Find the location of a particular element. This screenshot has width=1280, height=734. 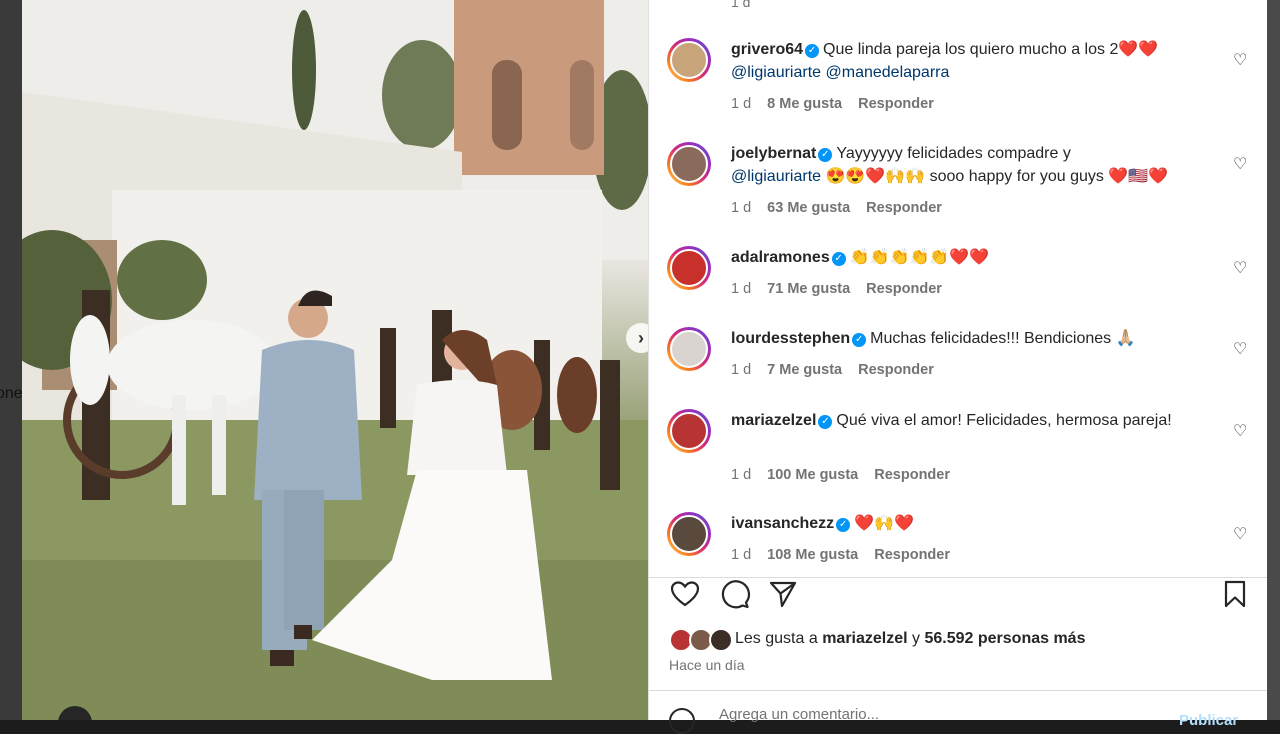

likes-count: 56.592 personas más is located at coordinates (1004, 638).